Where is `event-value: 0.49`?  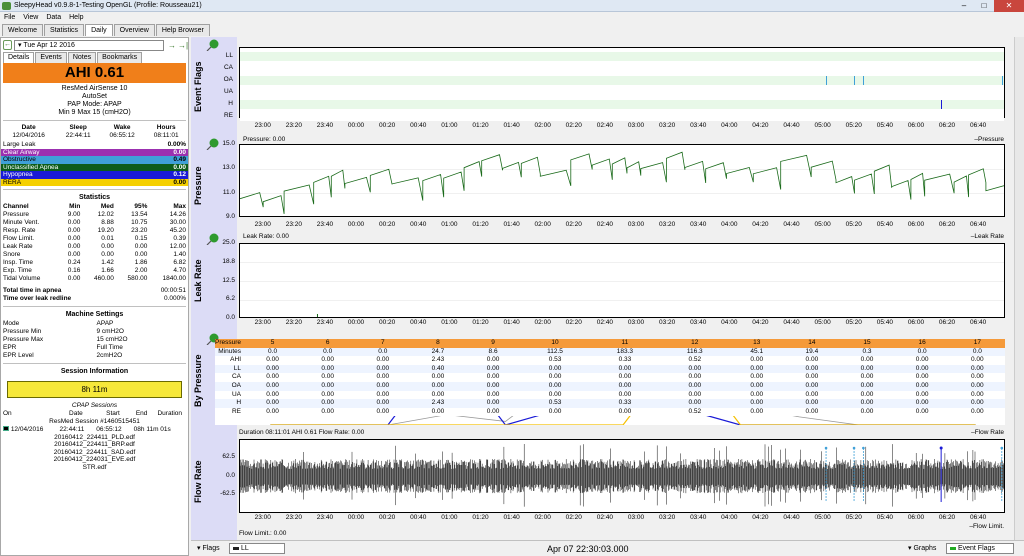 event-value: 0.49 is located at coordinates (179, 159).